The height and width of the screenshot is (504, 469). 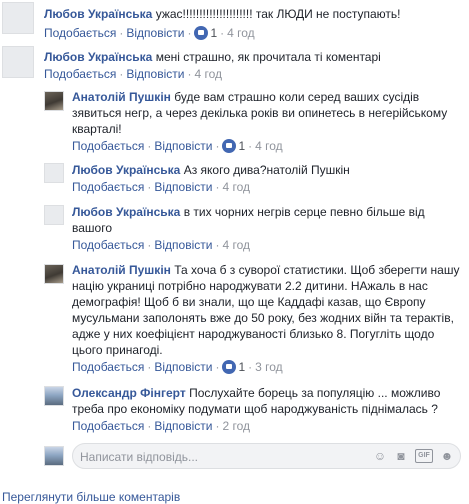 What do you see at coordinates (401, 456) in the screenshot?
I see `camera-icon: ◙` at bounding box center [401, 456].